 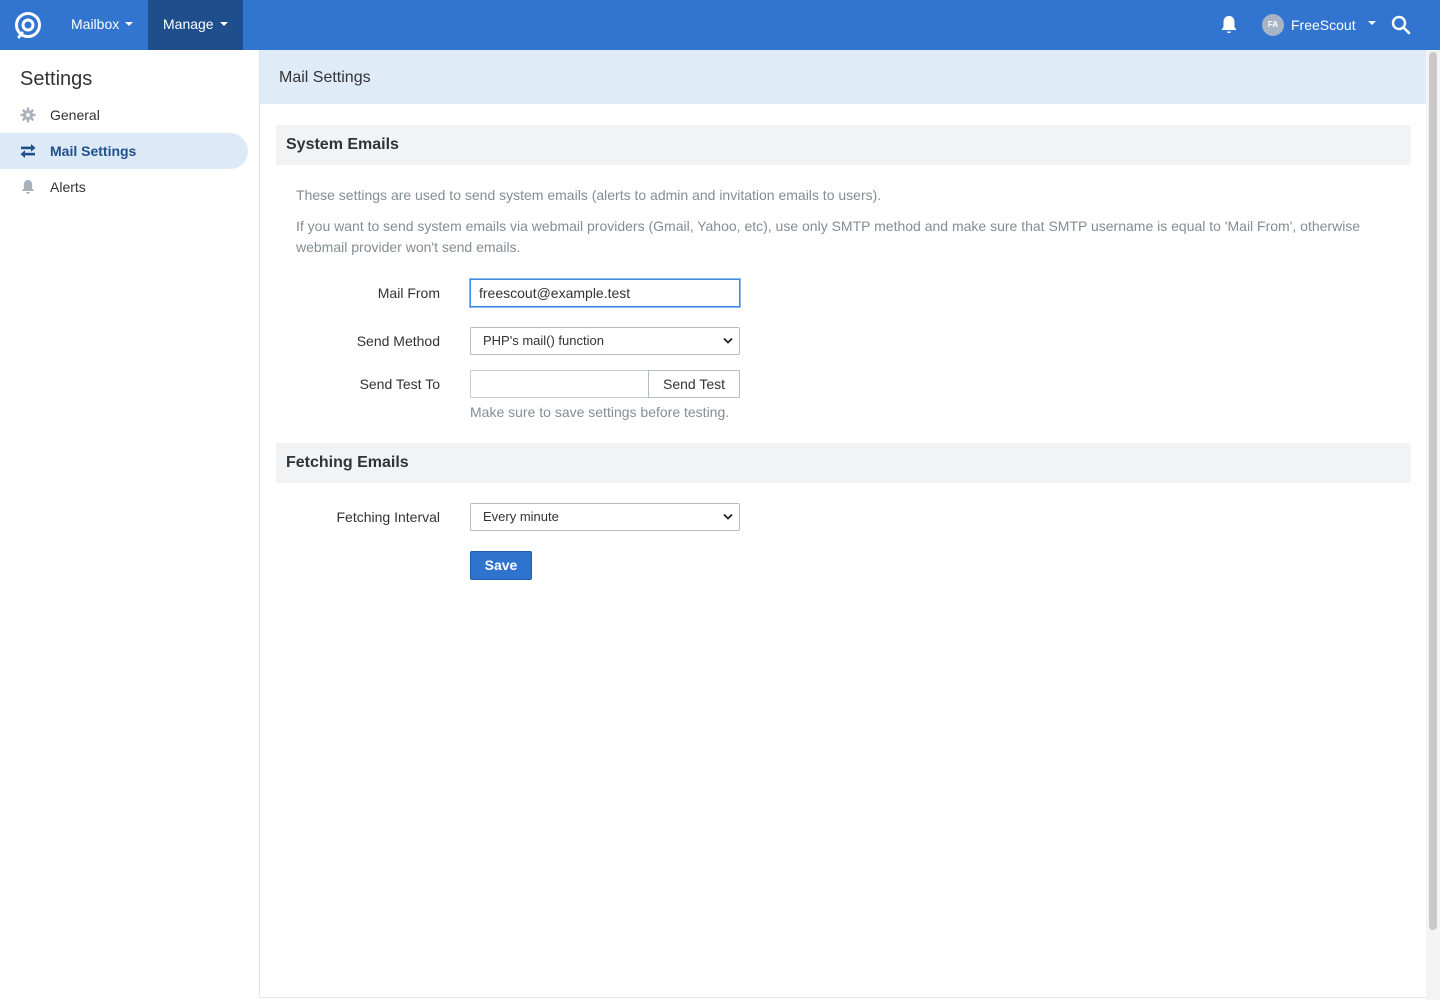 What do you see at coordinates (399, 384) in the screenshot?
I see `send-test-label: Send Test To` at bounding box center [399, 384].